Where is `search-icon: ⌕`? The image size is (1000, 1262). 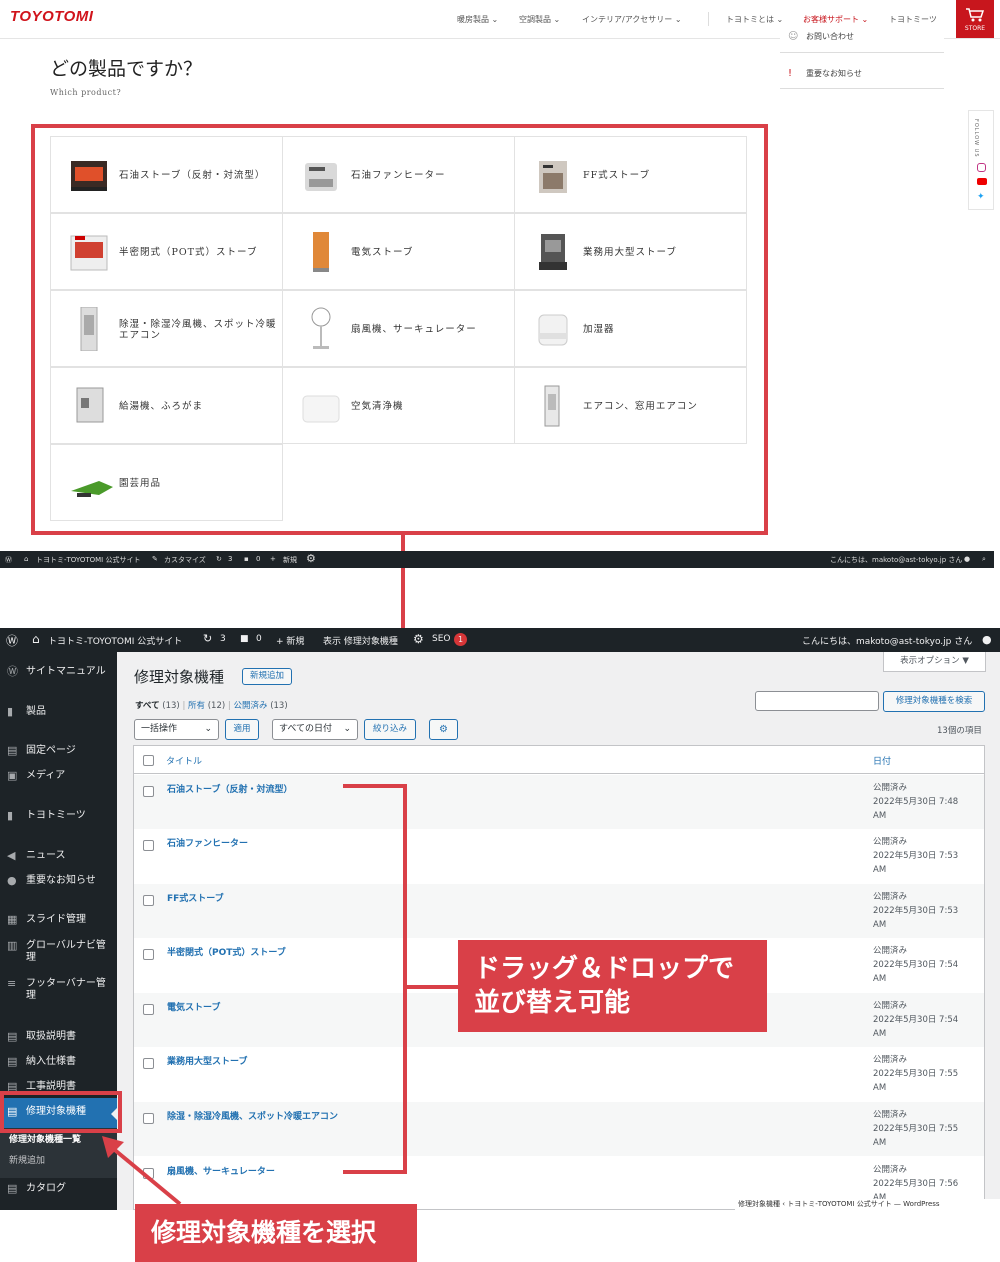 search-icon: ⌕ is located at coordinates (984, 559).